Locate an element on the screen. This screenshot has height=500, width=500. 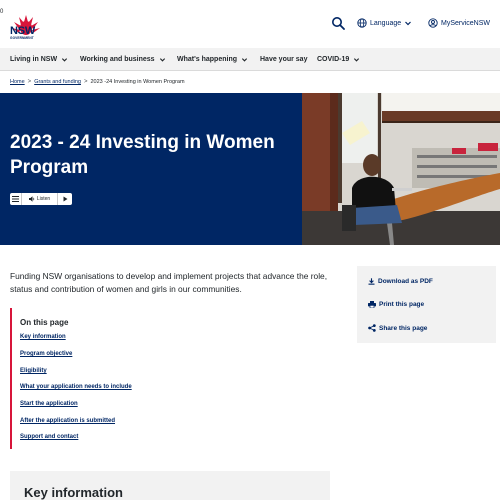
toc-link-after-submission: After the application is submitted is located at coordinates (67, 421).